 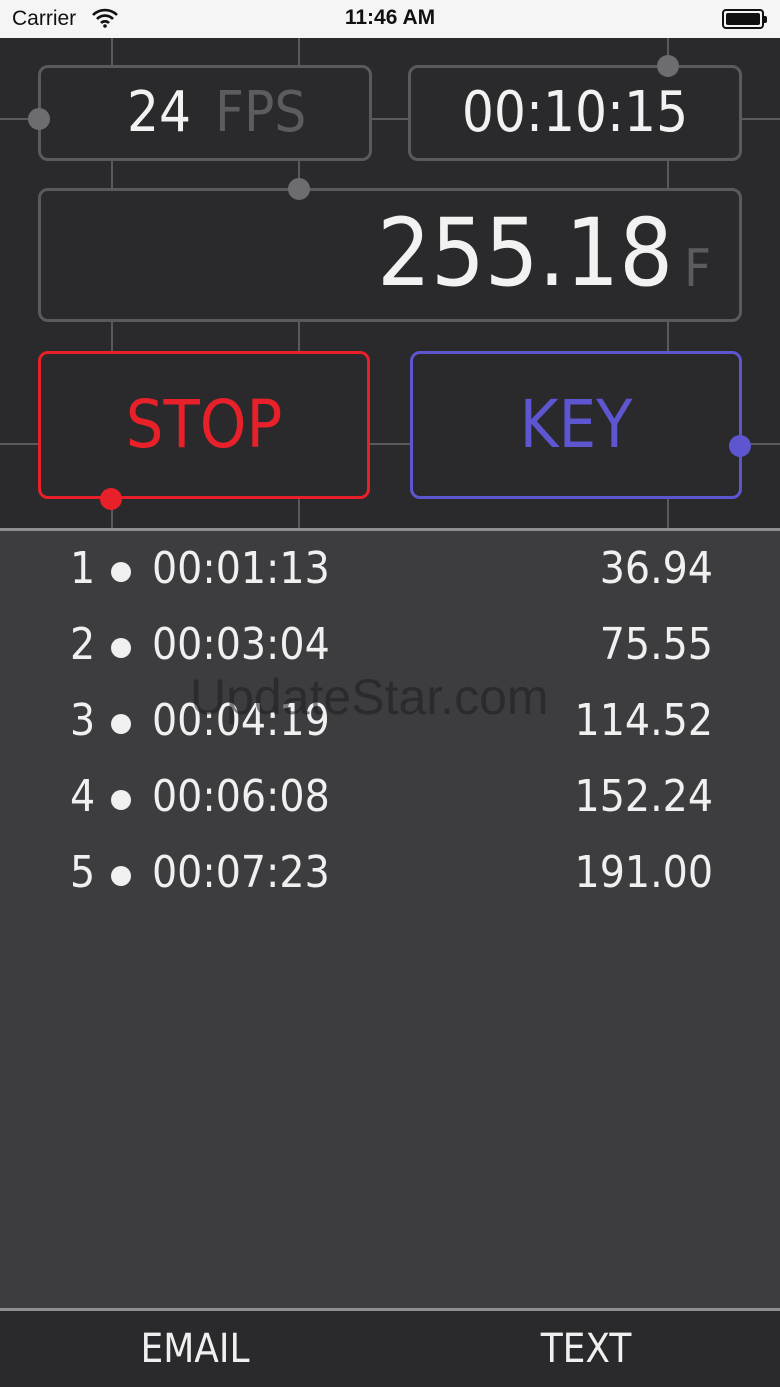 What do you see at coordinates (159, 112) in the screenshot?
I see `fps-value: 24` at bounding box center [159, 112].